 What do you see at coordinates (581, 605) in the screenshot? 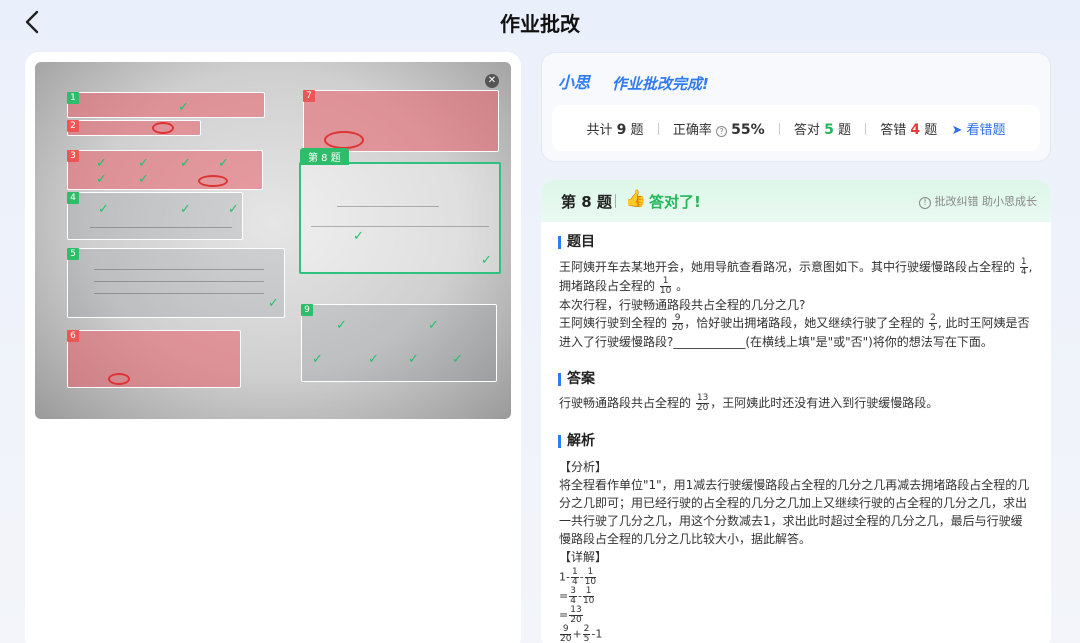
I see `calculation-steps: 1- 1 4-1 10 = 3 4-1 10 = 13 20 9 20 +2 5 -1` at bounding box center [581, 605].